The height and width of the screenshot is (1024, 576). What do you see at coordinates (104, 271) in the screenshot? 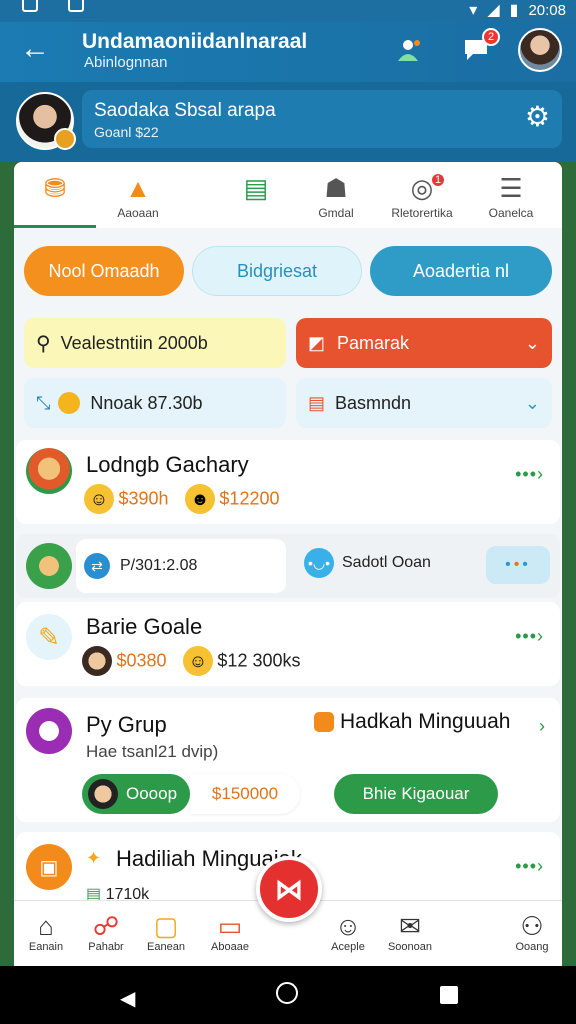
I see `pill-nool-omaadh: Nool Omaadh` at bounding box center [104, 271].